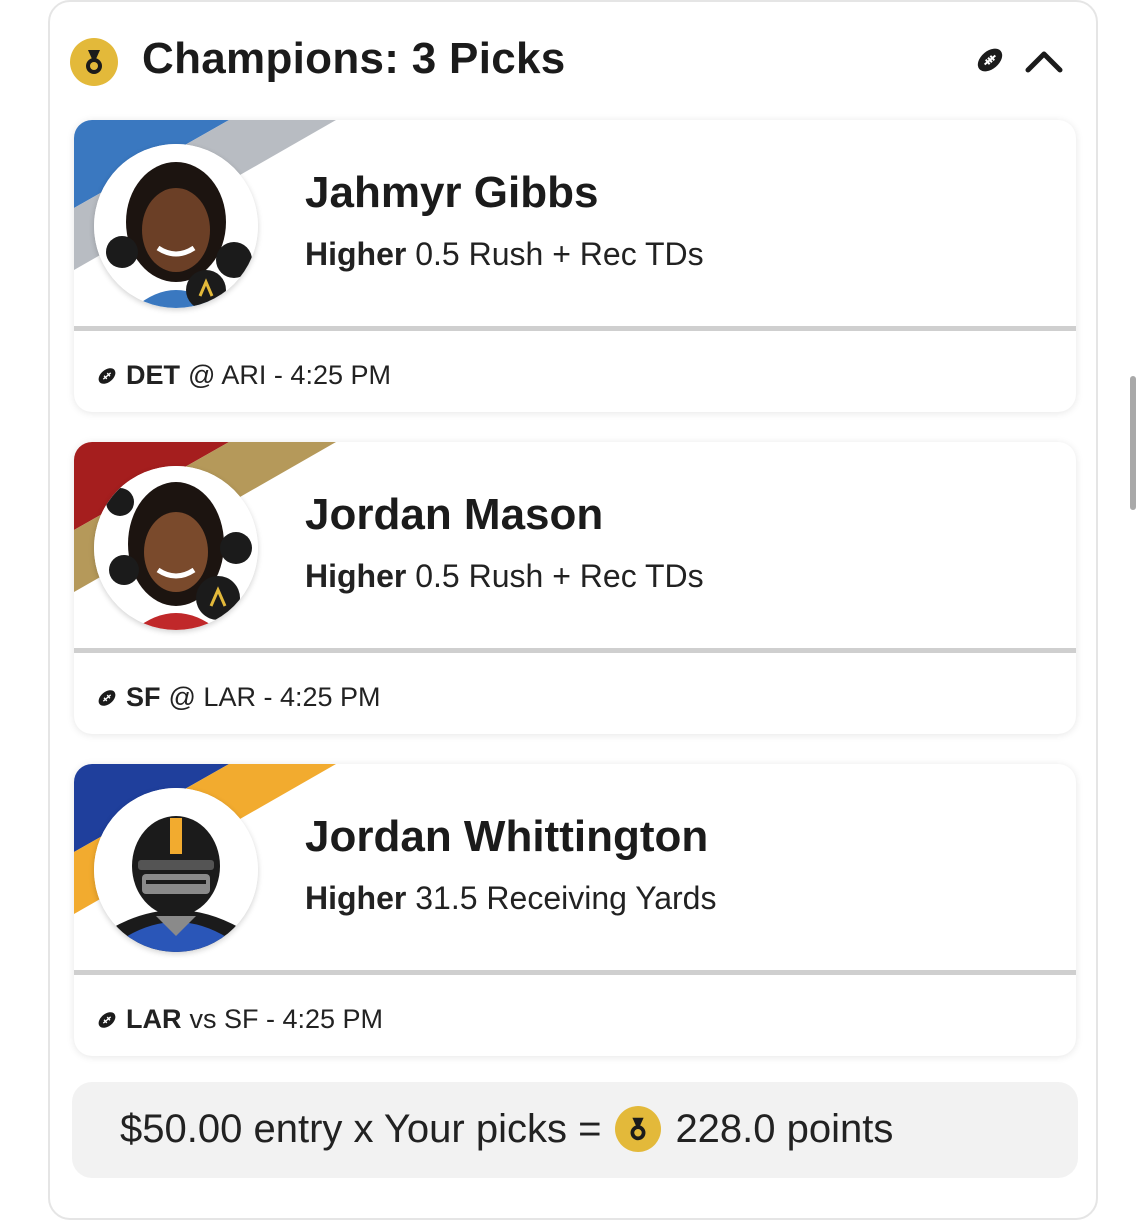 This screenshot has width=1148, height=1220. I want to click on game-info: SF @ LAR - 4:25 PM, so click(238, 697).